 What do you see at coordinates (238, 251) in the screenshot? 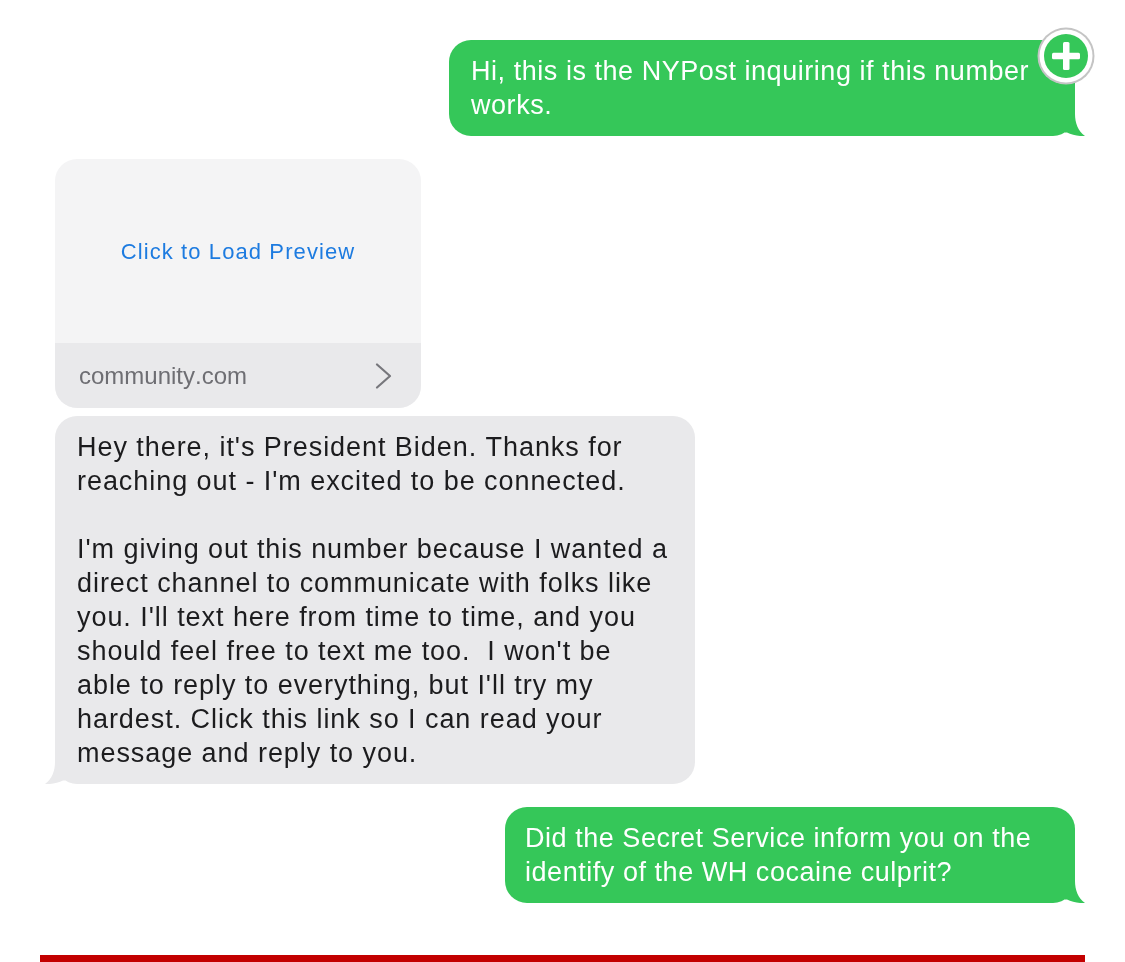
I see `load-preview-link: Click to Load Preview` at bounding box center [238, 251].